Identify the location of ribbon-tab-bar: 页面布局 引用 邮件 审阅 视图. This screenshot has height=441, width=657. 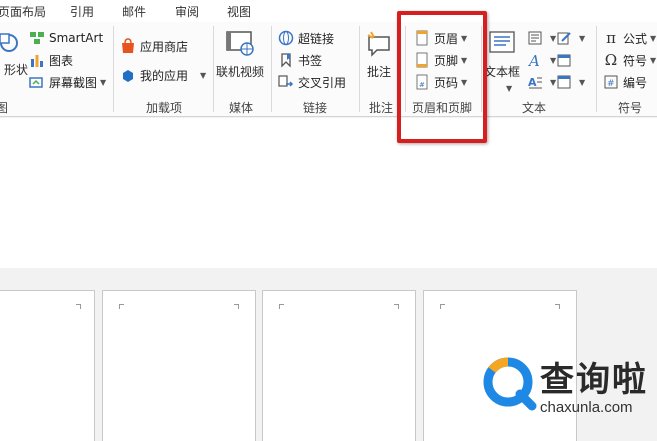
(328, 11).